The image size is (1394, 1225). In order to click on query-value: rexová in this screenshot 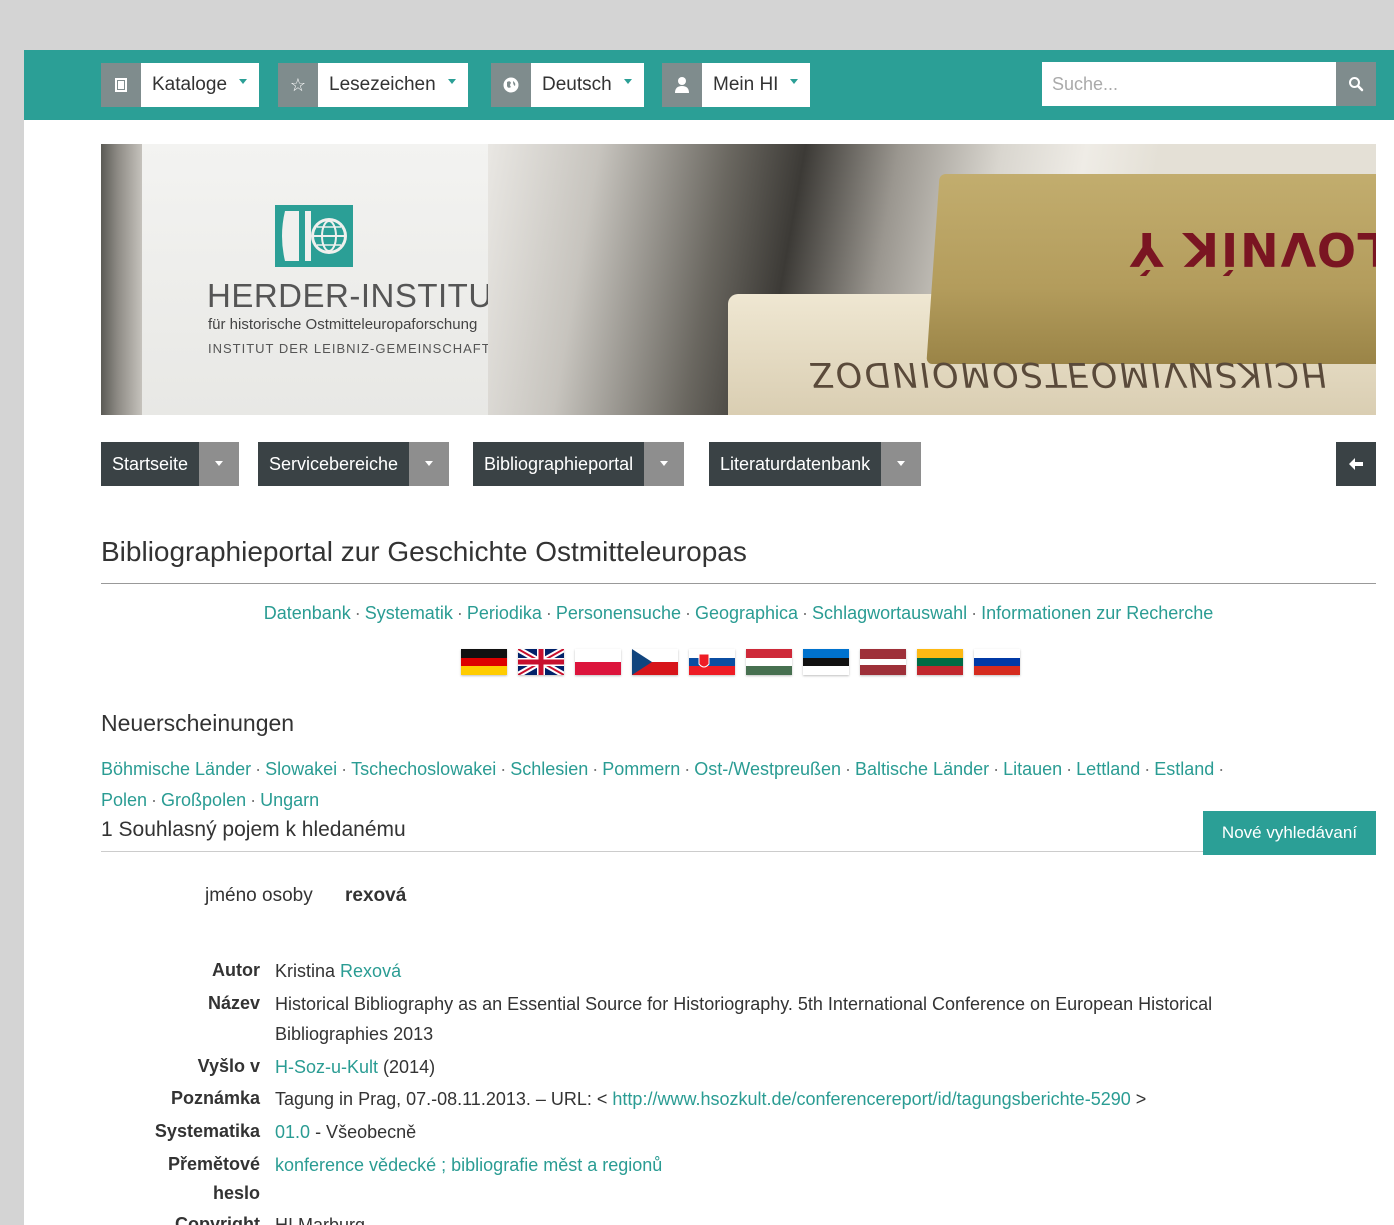, I will do `click(376, 895)`.